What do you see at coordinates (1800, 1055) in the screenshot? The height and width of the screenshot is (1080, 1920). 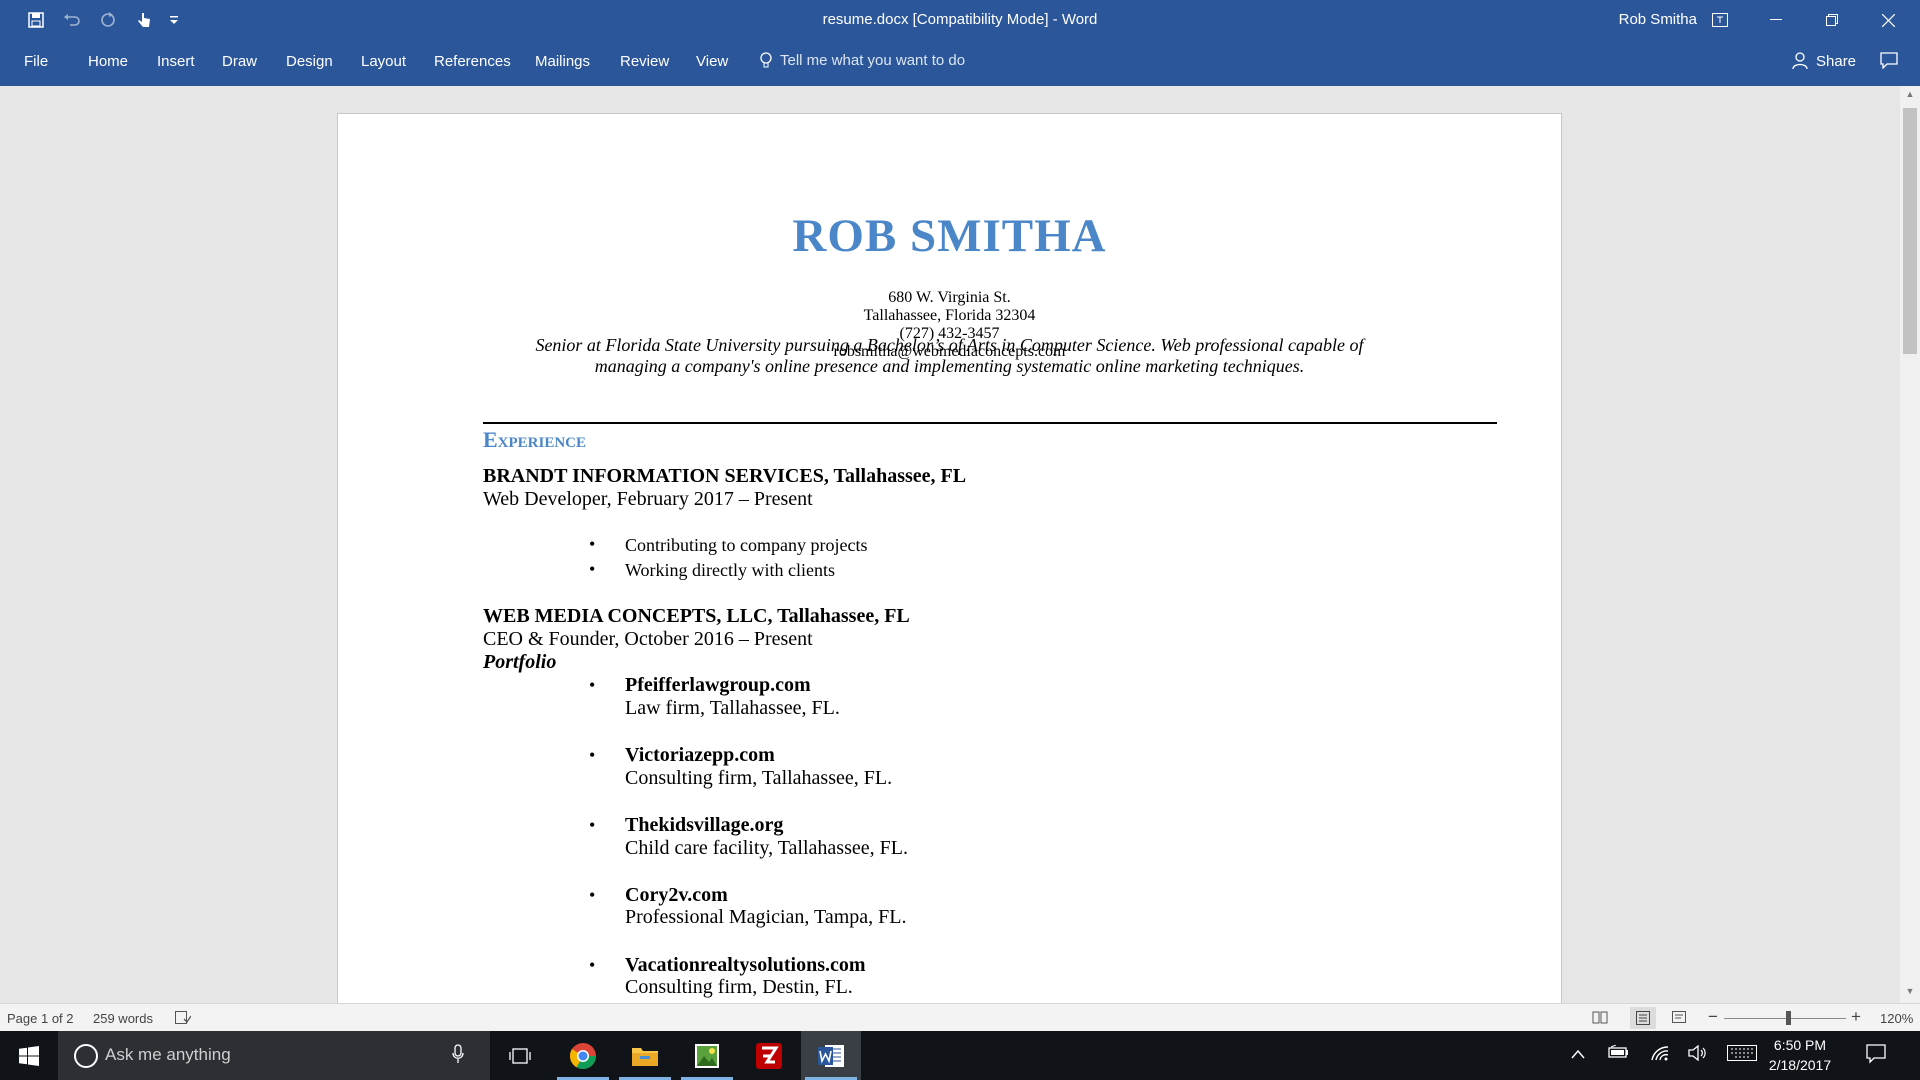 I see `system-clock: 6:50 PM 2/18/2017` at bounding box center [1800, 1055].